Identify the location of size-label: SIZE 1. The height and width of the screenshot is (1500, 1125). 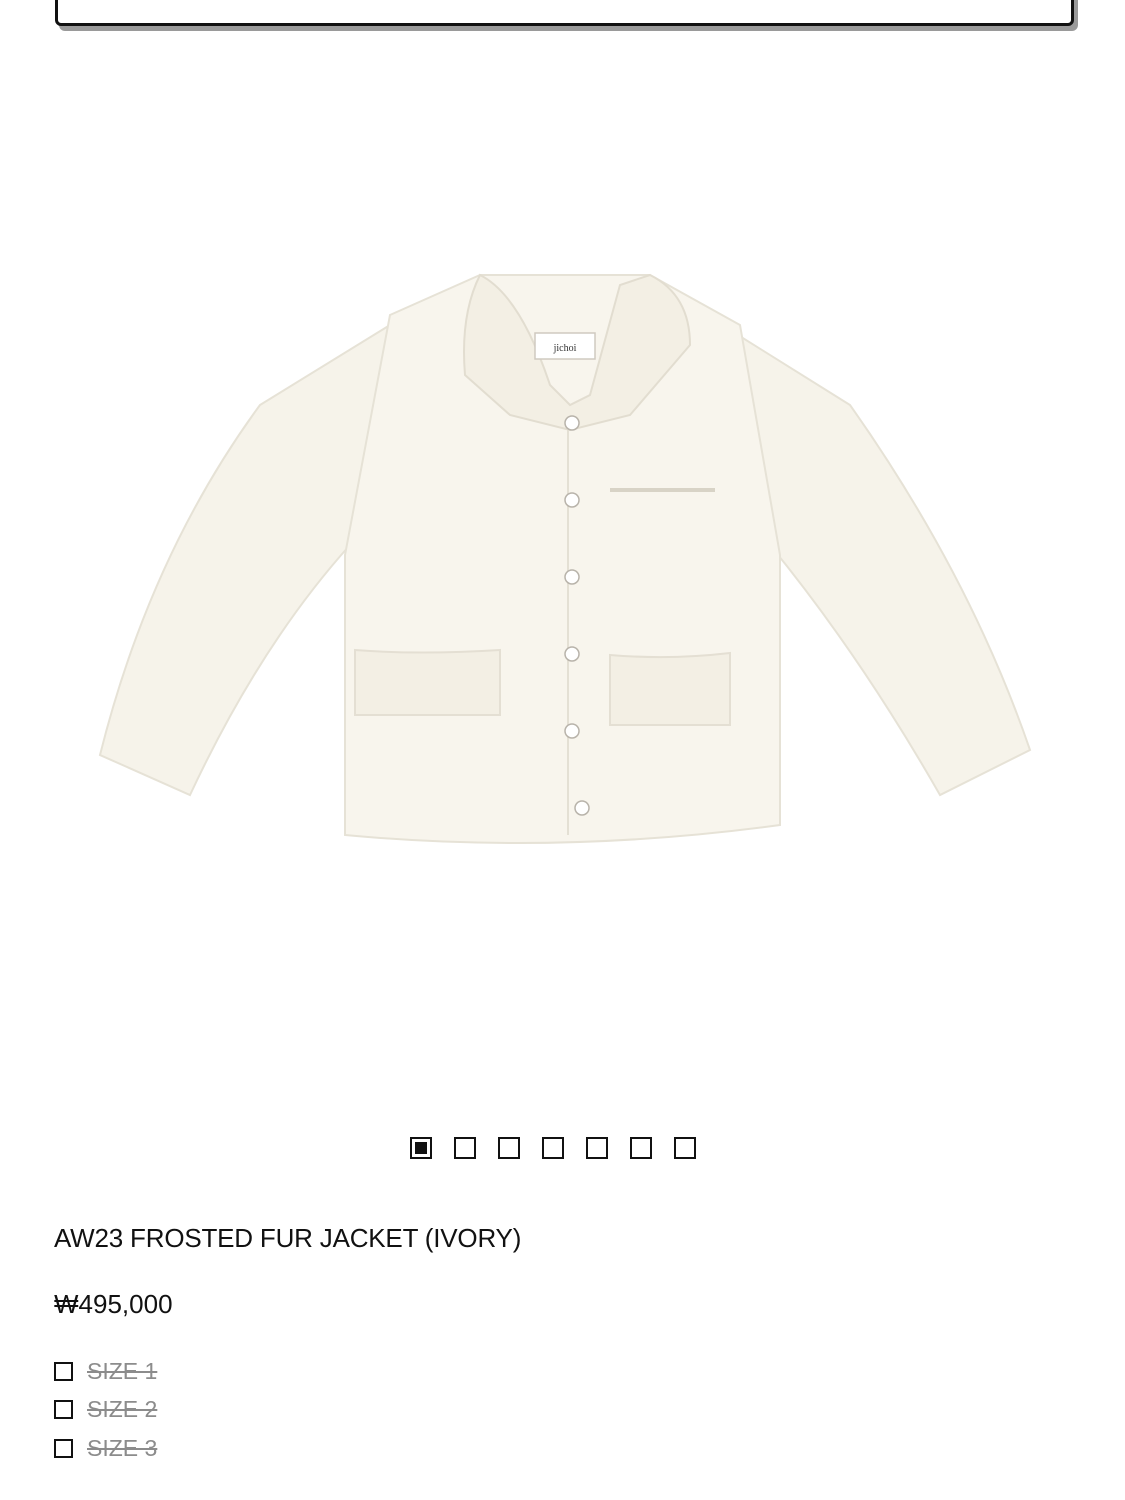
(122, 1370).